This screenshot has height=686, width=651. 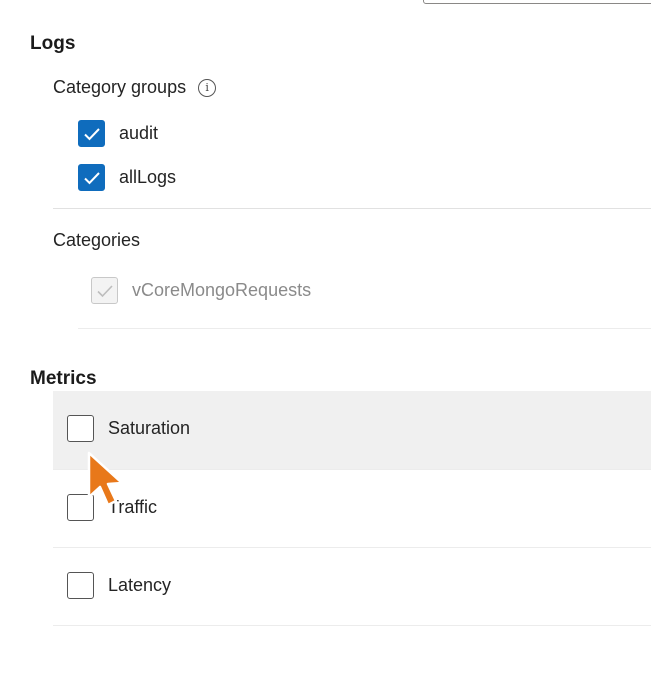 I want to click on checkbox-label: vCoreMongoRequests, so click(x=222, y=290).